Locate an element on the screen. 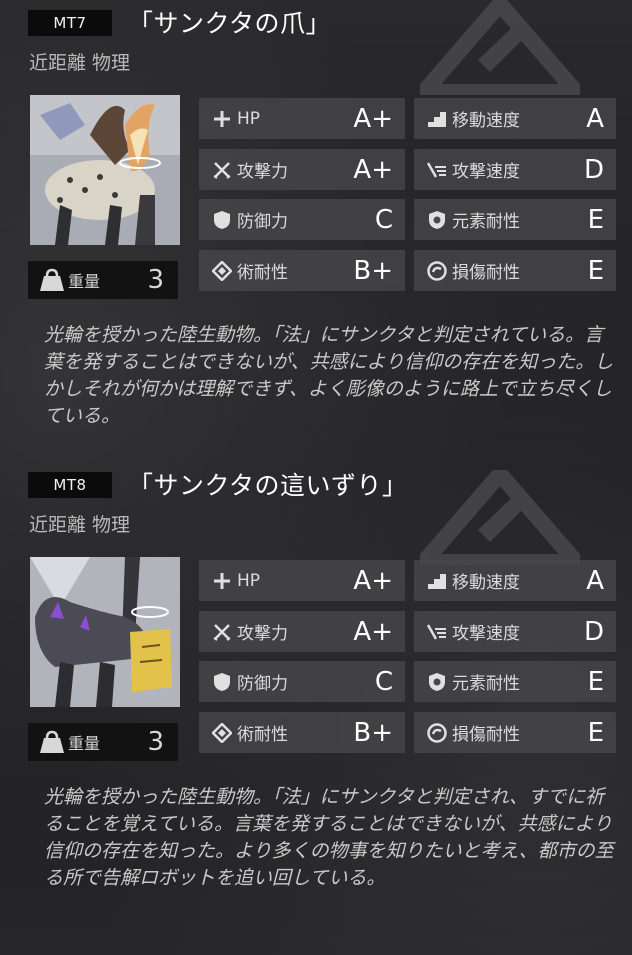 This screenshot has width=632, height=955. enemy-name: 「サンクタの這いずり」 is located at coordinates (268, 485).